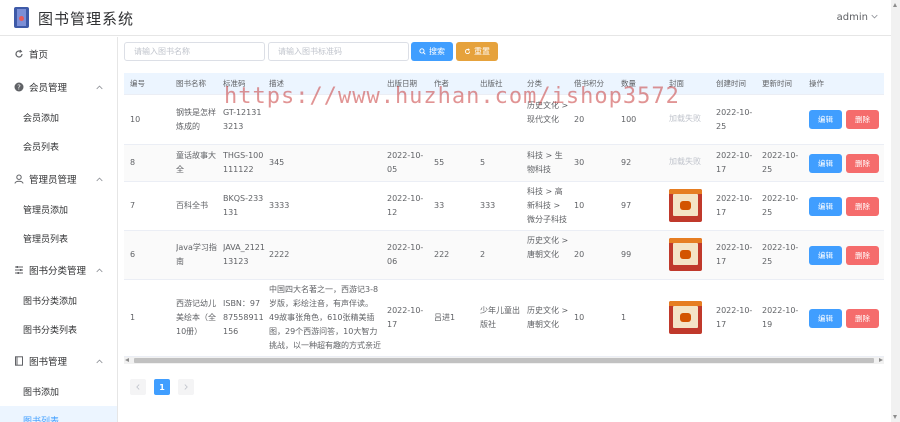 The height and width of the screenshot is (422, 900). I want to click on cell-description: 2222, so click(279, 254).